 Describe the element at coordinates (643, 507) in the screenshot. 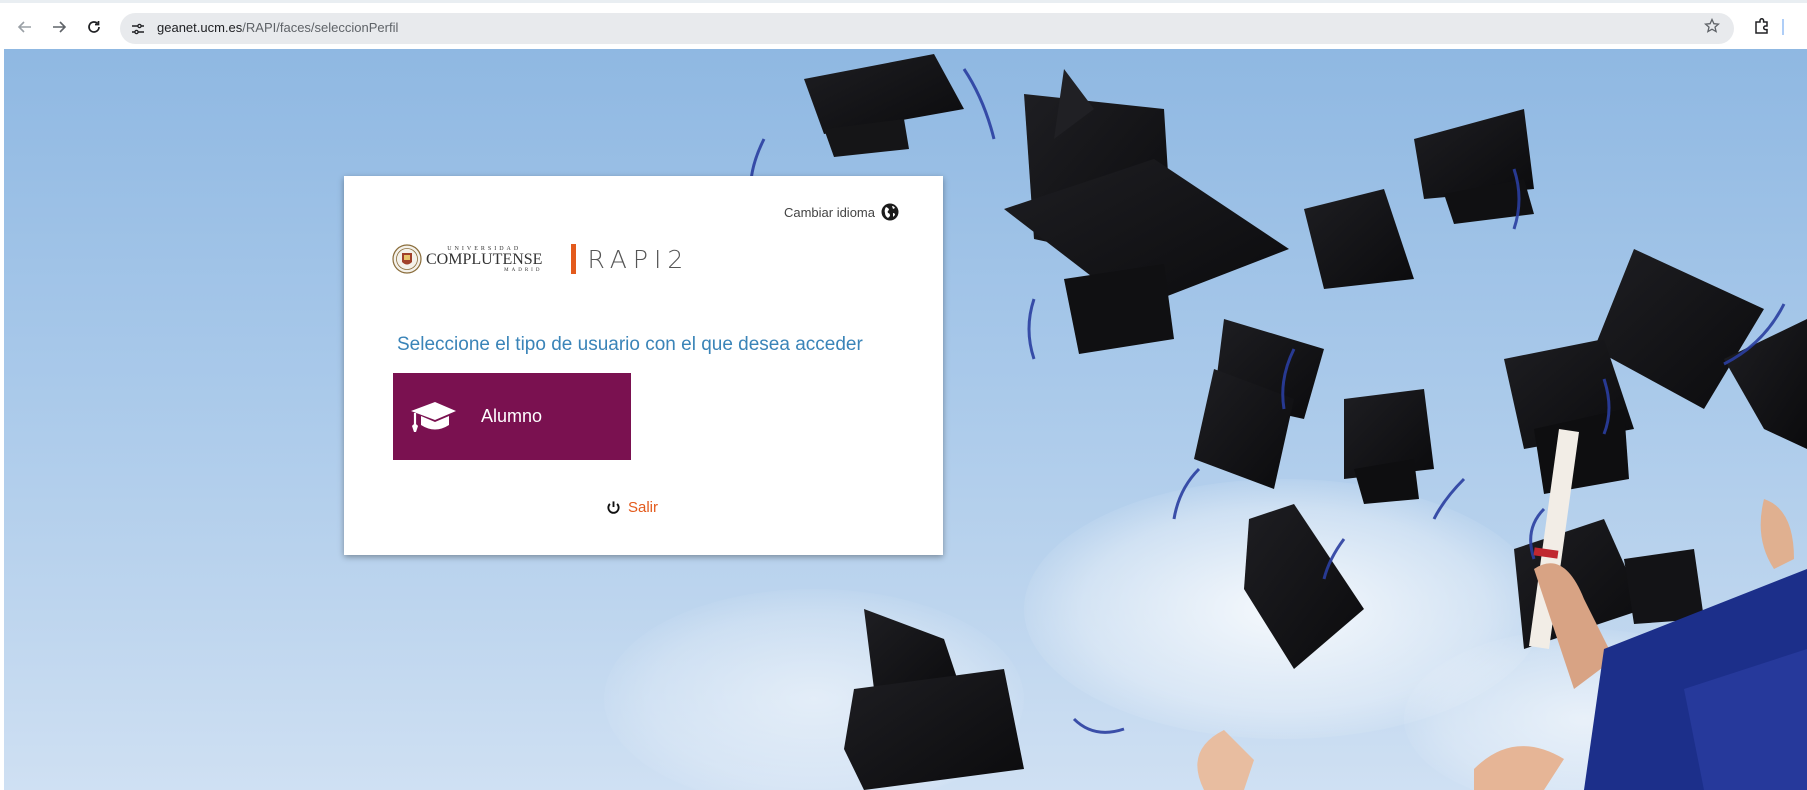

I see `logout-label: Salir` at that location.